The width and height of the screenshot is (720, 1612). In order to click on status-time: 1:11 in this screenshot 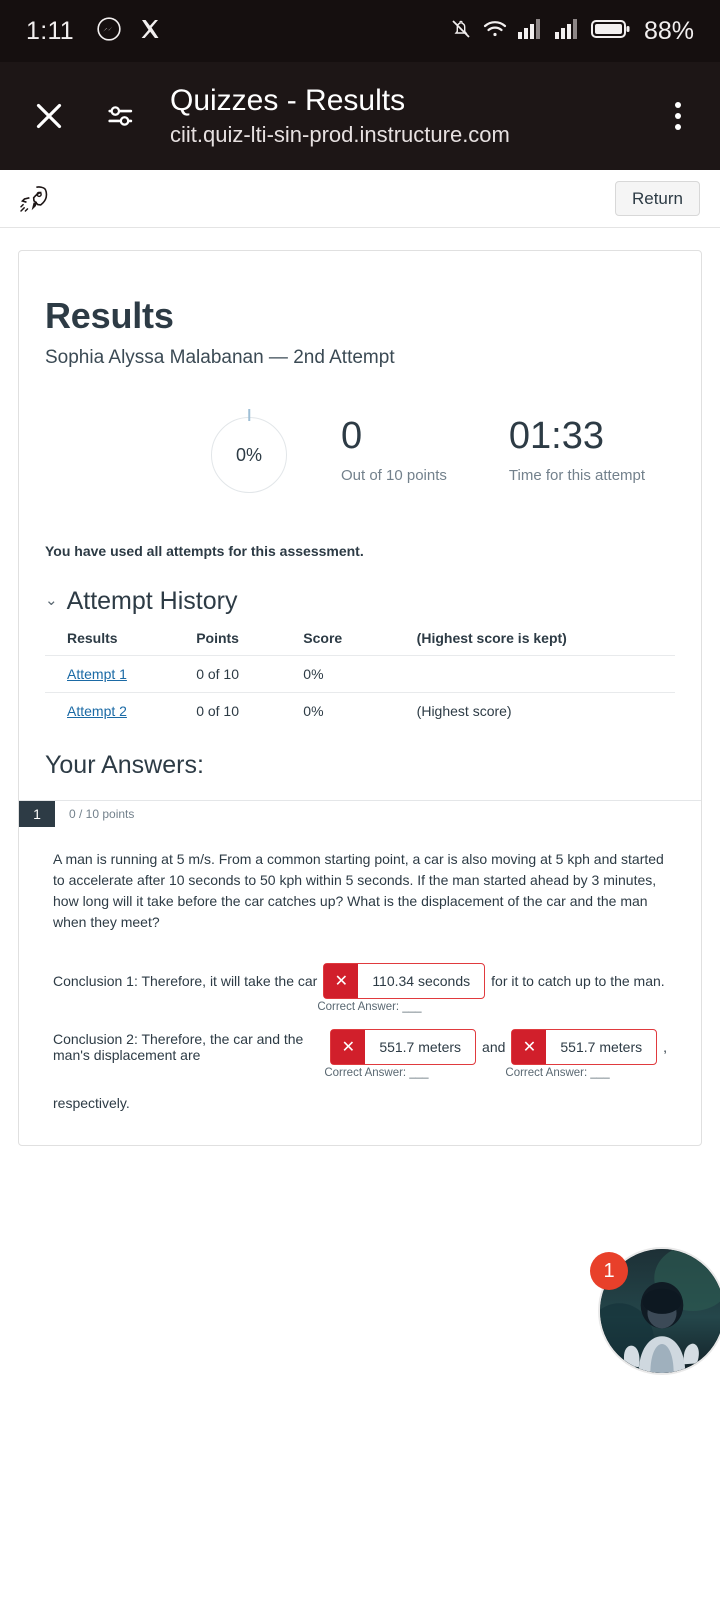, I will do `click(50, 30)`.